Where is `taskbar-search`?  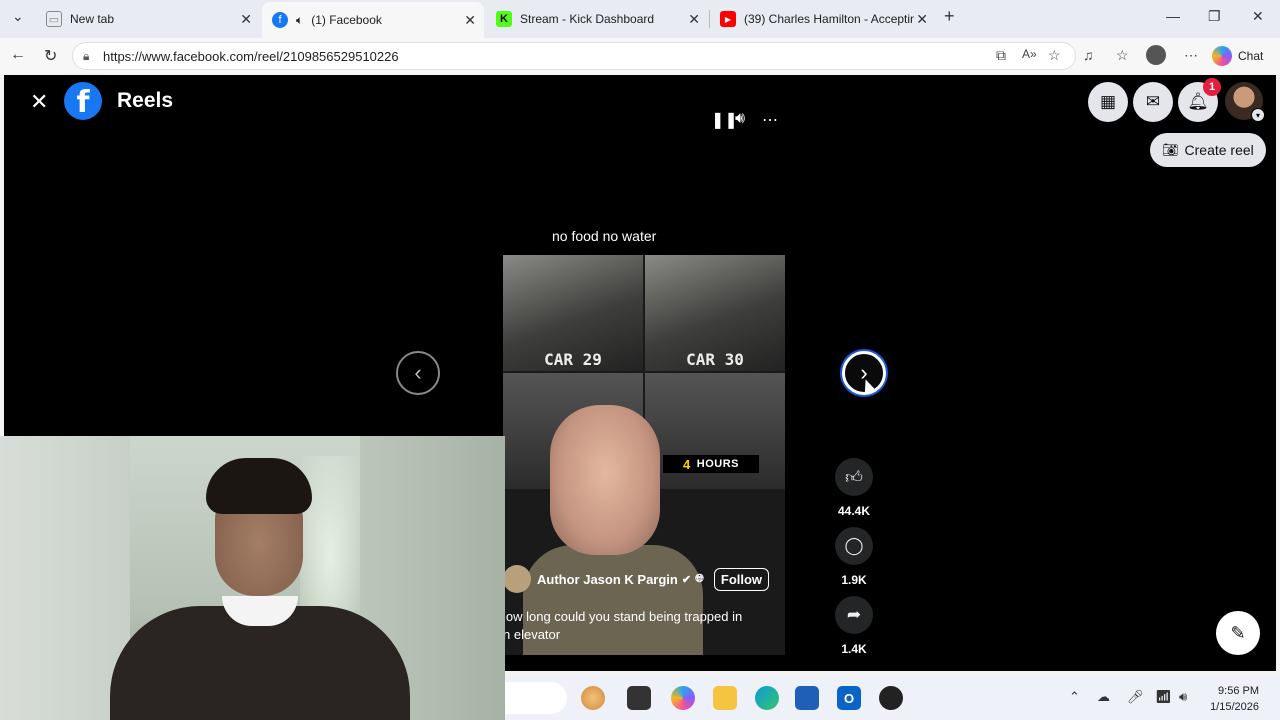 taskbar-search is located at coordinates (536, 698).